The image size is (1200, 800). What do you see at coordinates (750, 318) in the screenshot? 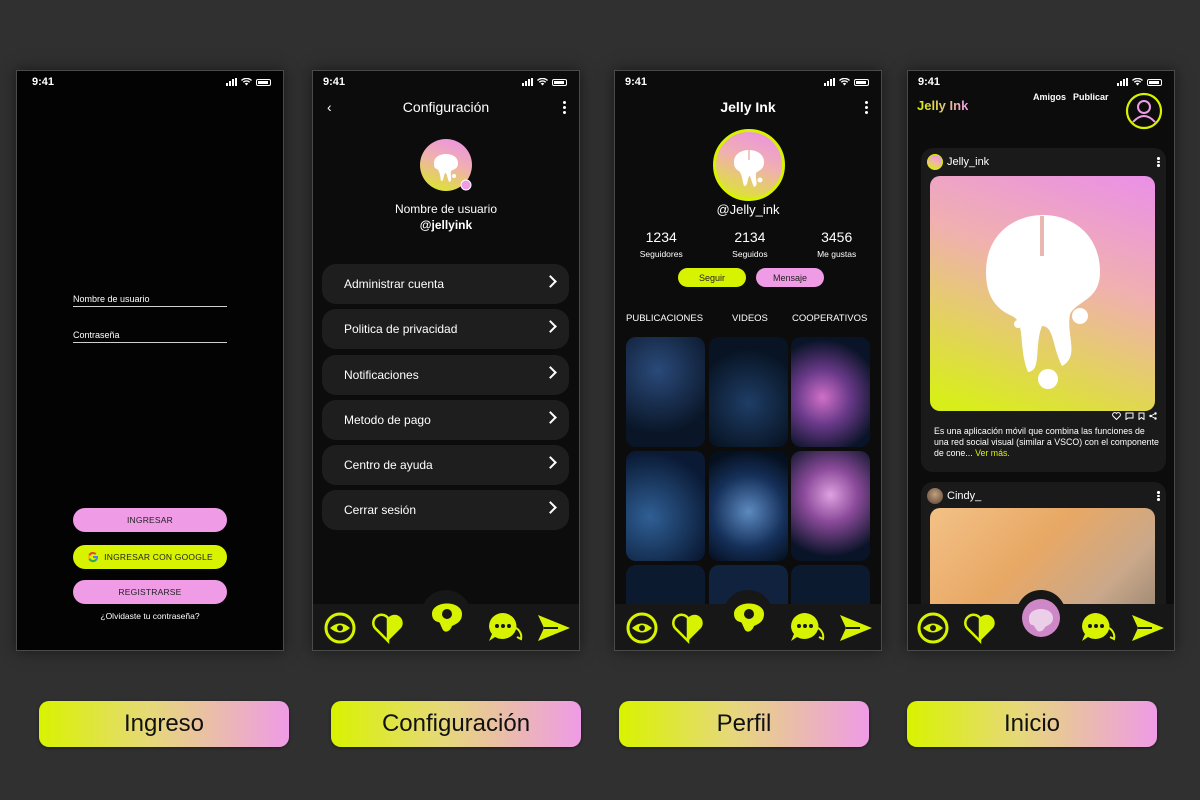
I see `tab-videos: VIDEOS` at bounding box center [750, 318].